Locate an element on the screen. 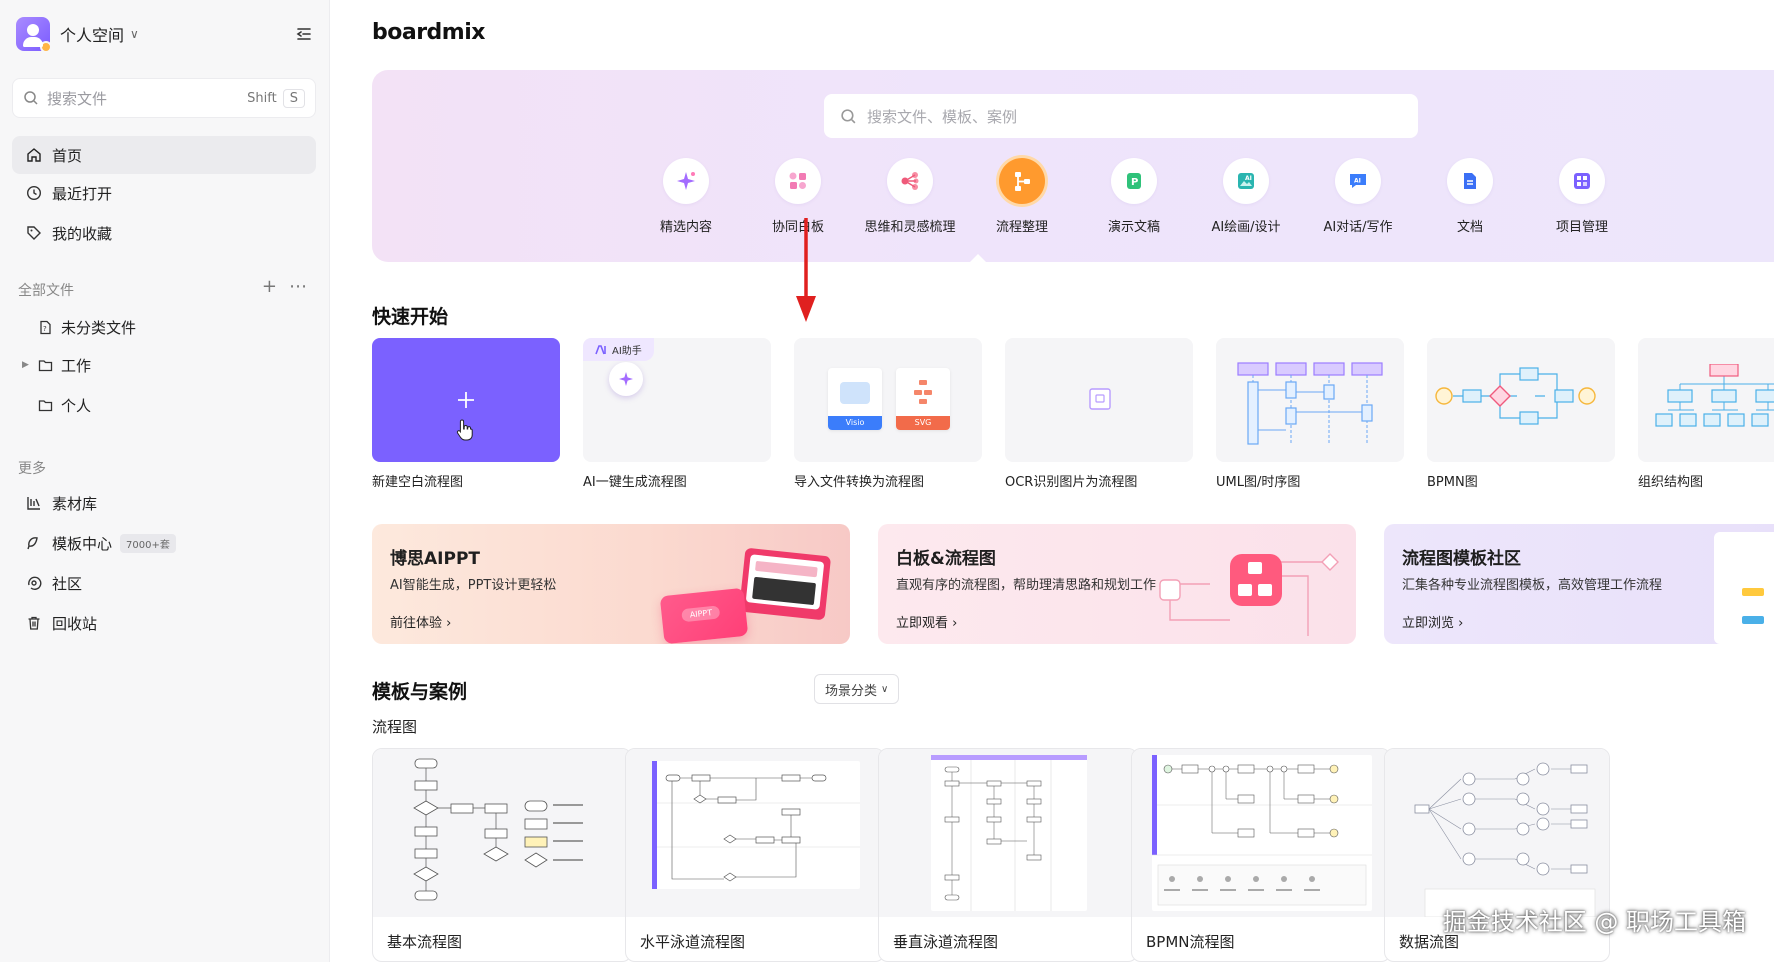 This screenshot has width=1774, height=962. ai-sparkle-bubble is located at coordinates (626, 379).